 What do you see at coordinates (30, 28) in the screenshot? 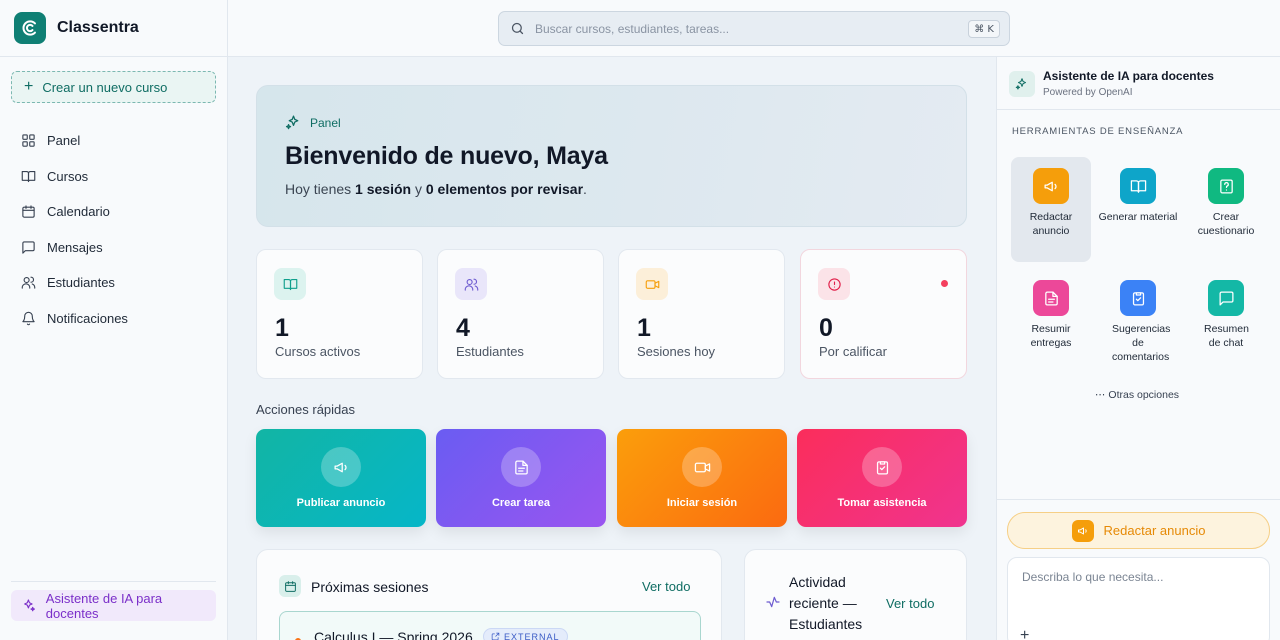
I see `brand-logo-icon` at bounding box center [30, 28].